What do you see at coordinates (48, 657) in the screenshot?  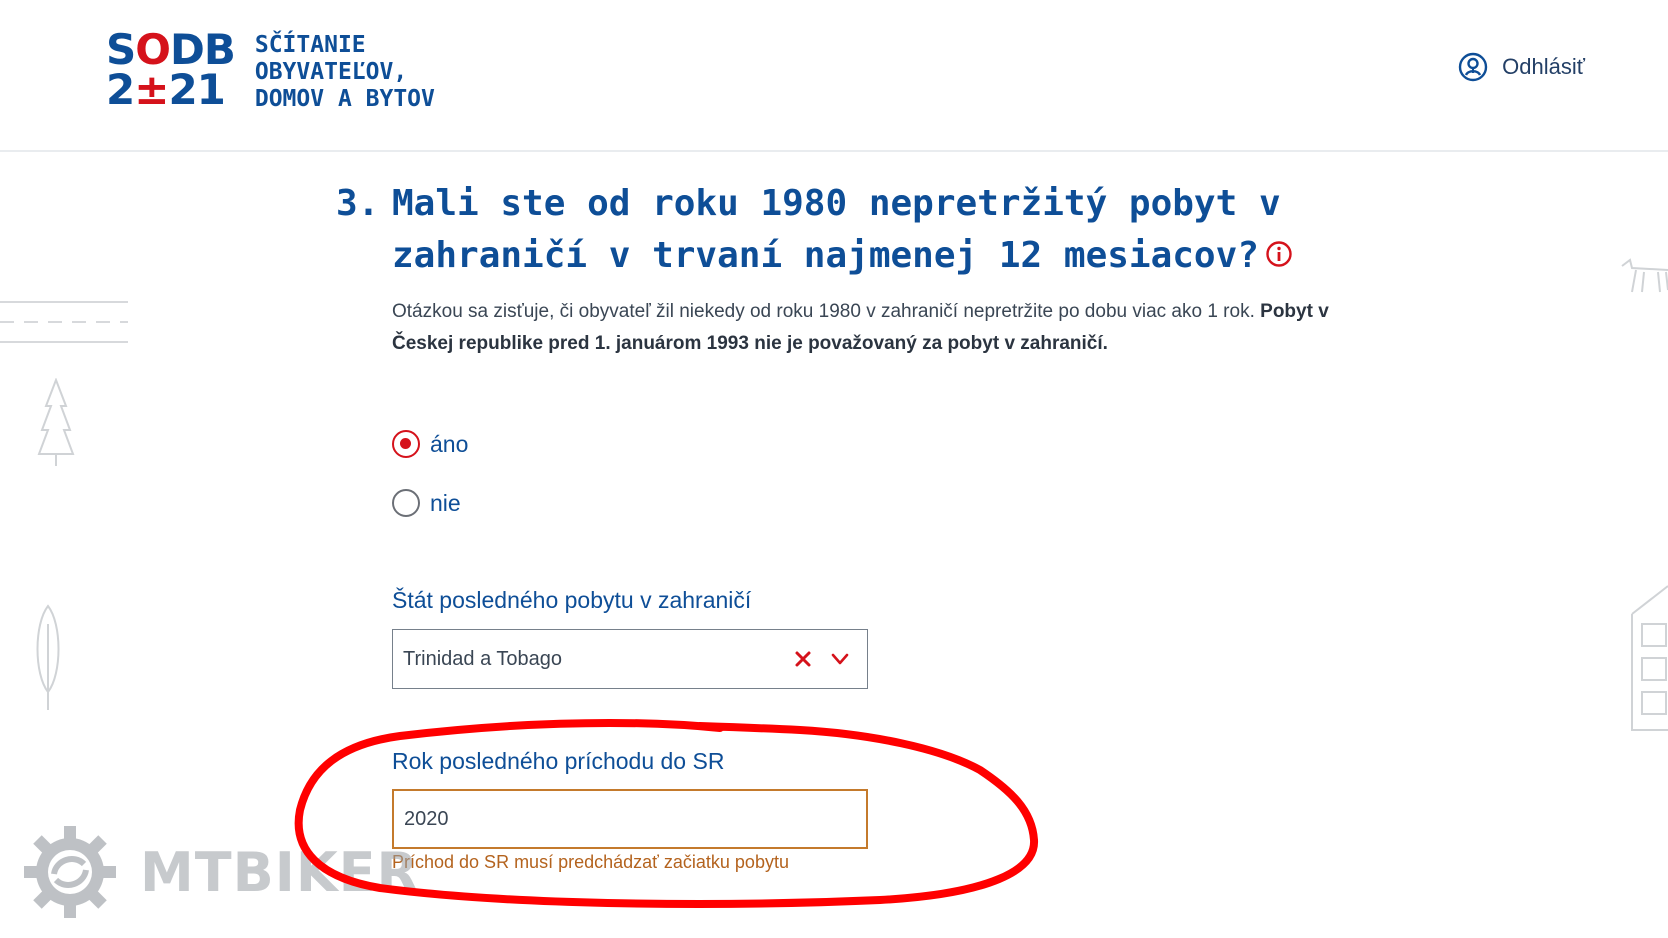 I see `poplar-illustration` at bounding box center [48, 657].